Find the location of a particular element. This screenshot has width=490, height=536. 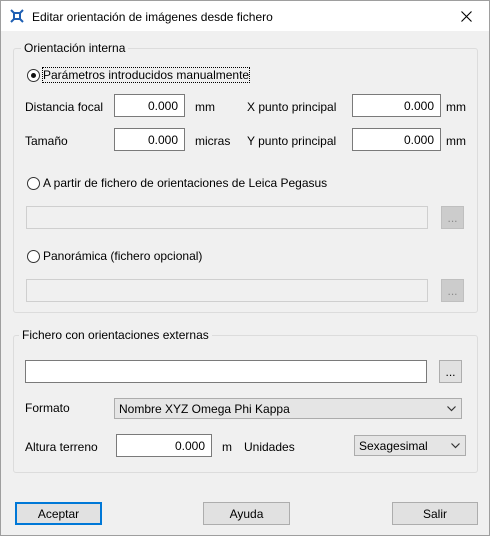

leica-file-input is located at coordinates (227, 217).